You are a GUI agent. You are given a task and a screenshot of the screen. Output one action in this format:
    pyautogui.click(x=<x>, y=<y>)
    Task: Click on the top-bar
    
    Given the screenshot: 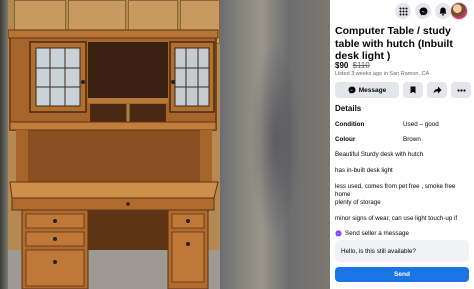 What is the action you would take?
    pyautogui.click(x=402, y=11)
    